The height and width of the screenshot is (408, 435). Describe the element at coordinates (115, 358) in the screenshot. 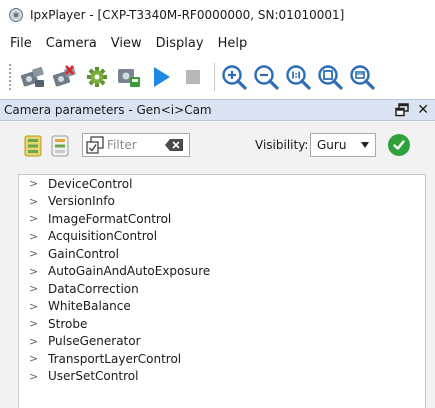

I see `tree-item-label: TransportLayerControl` at that location.